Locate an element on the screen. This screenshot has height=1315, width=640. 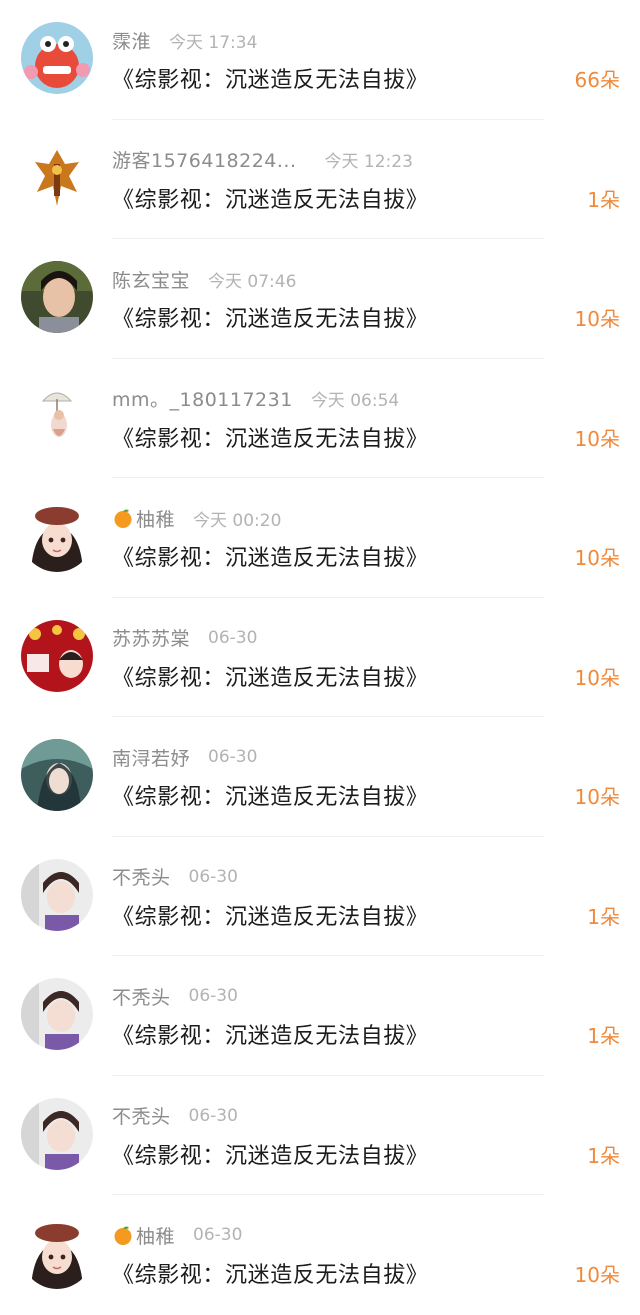
list-item: 苏苏苏棠 06-30 《综影视：沉迷造反无法自拔》 10朵 is located at coordinates (320, 658).